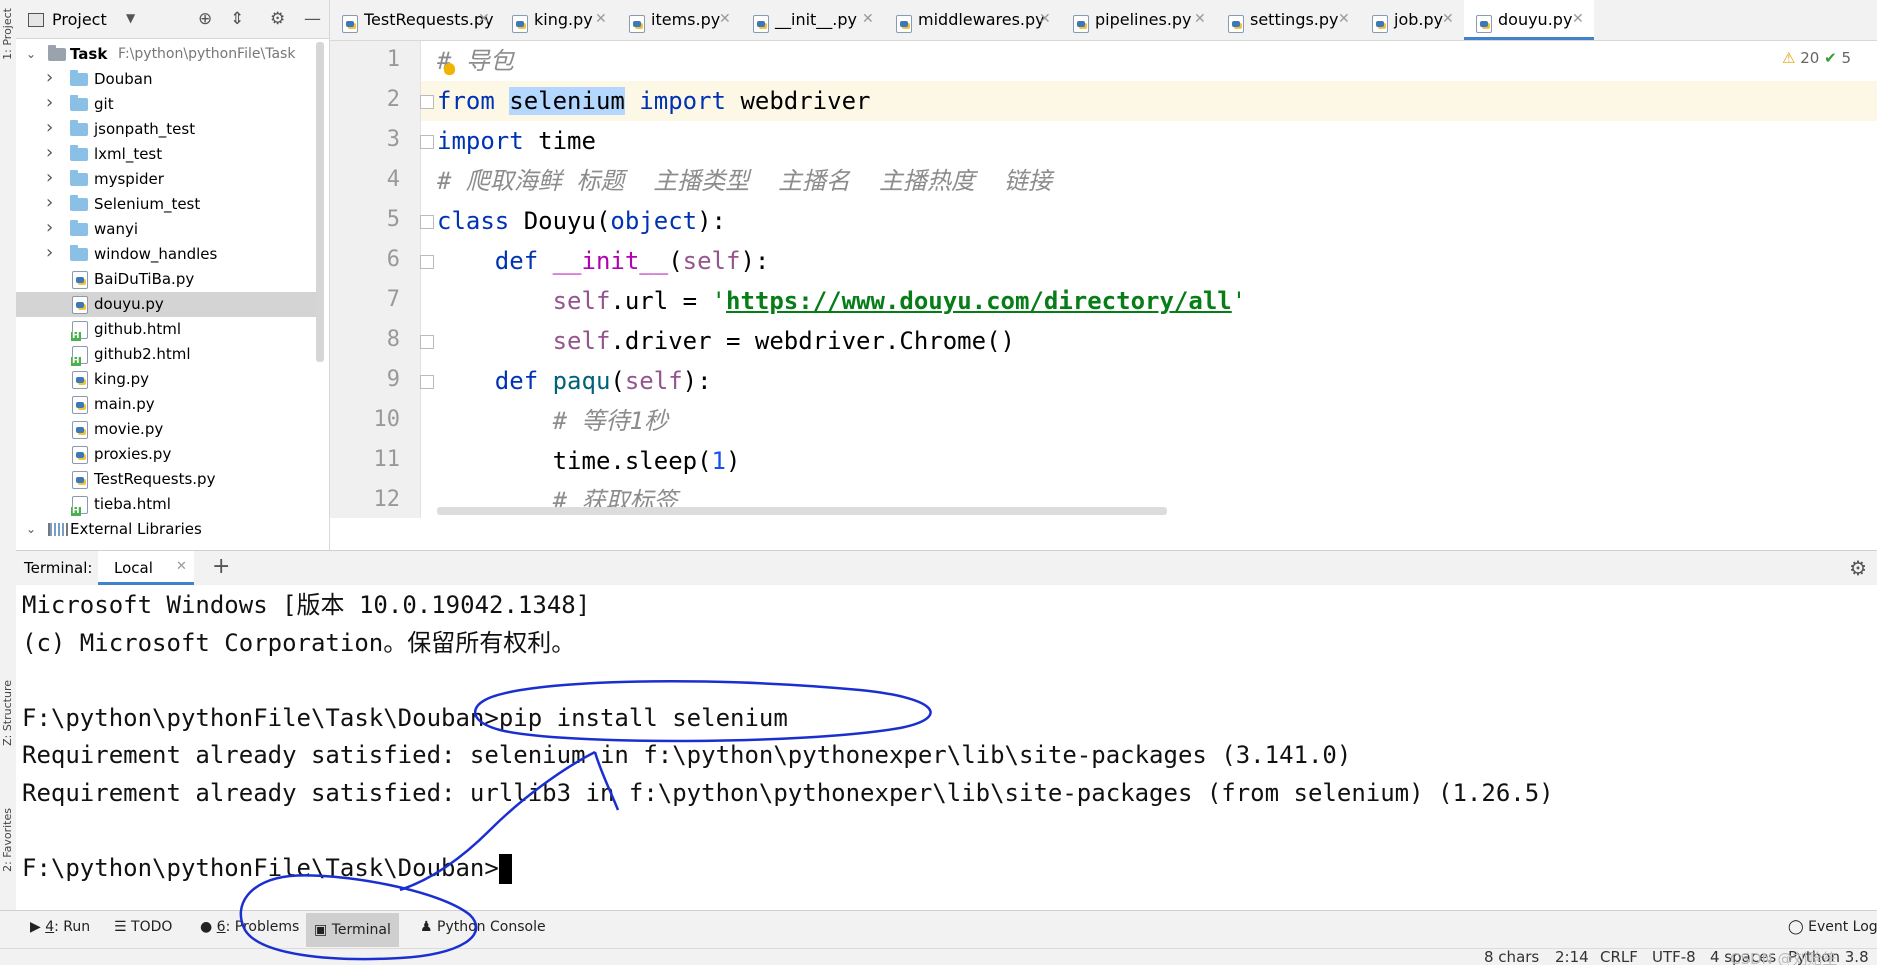 Image resolution: width=1877 pixels, height=965 pixels. Describe the element at coordinates (603, 261) in the screenshot. I see `code-line: def __init__(self):` at that location.